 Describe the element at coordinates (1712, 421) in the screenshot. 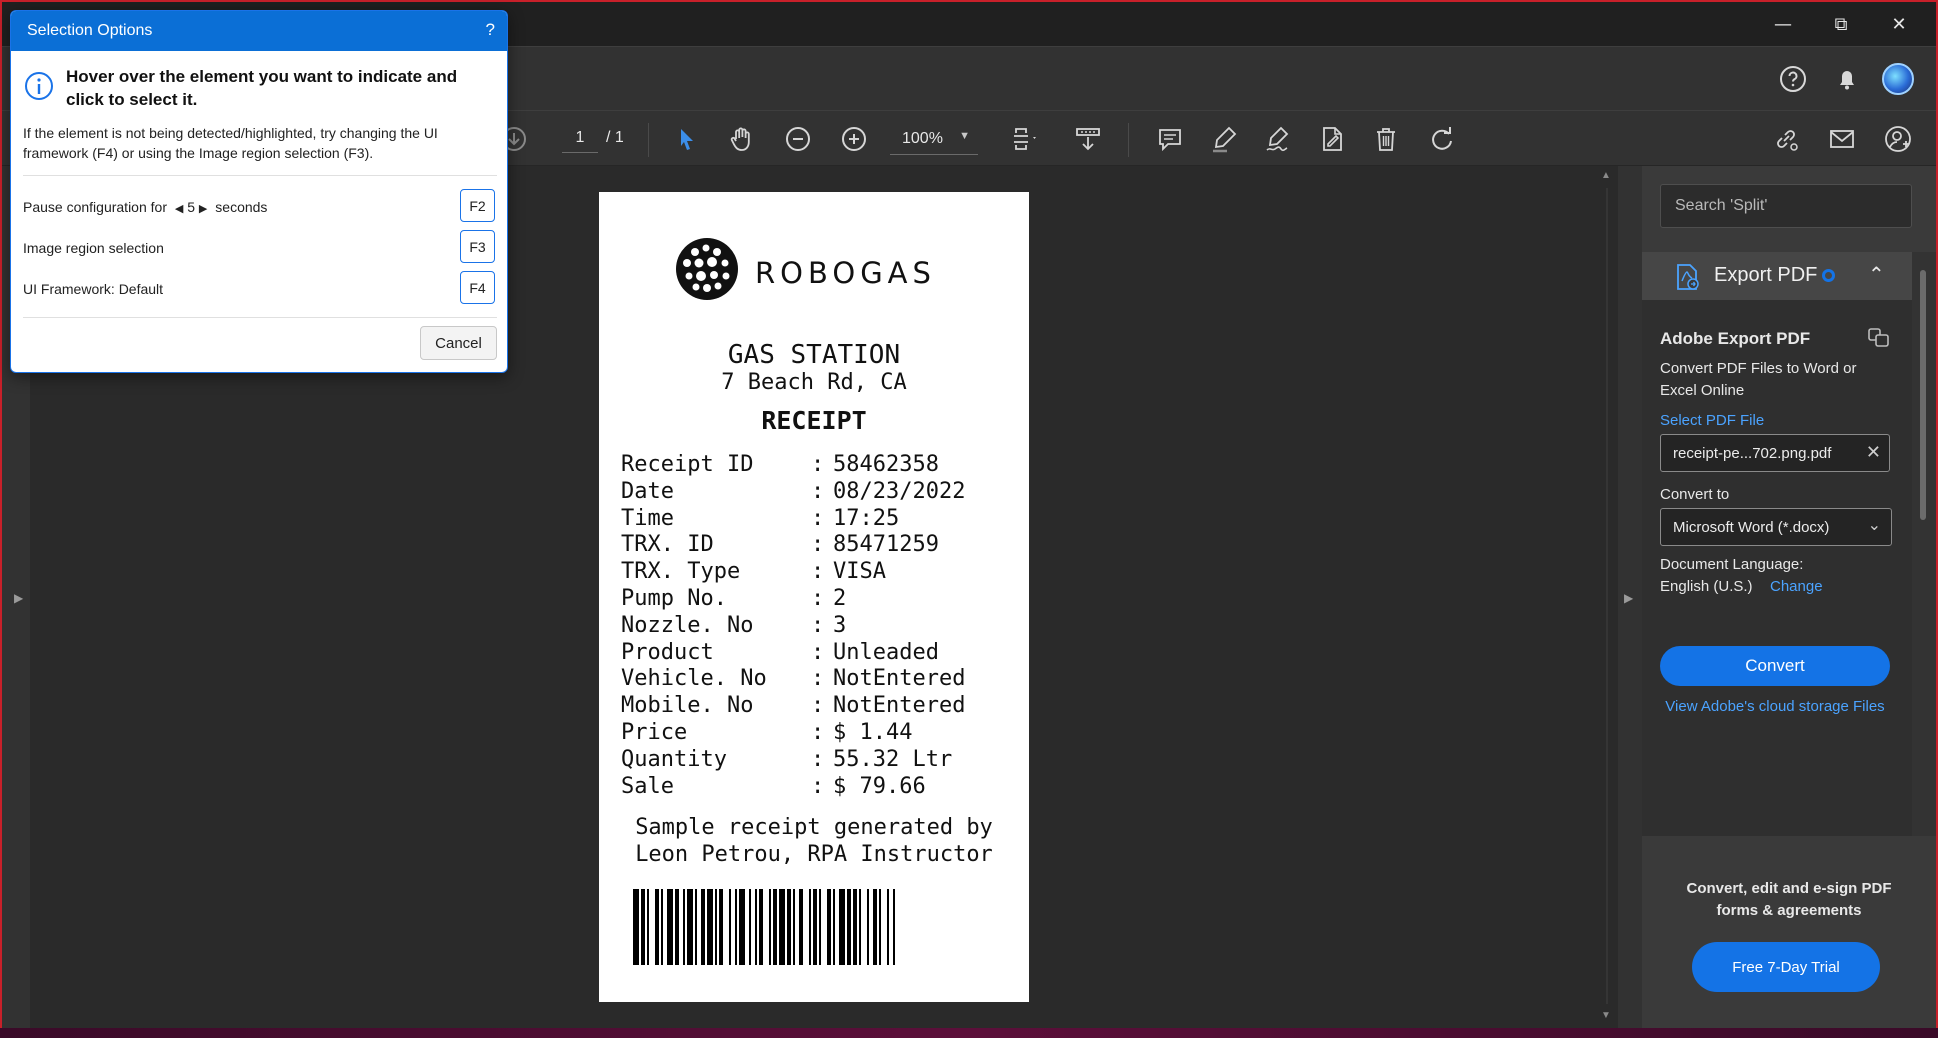

I see `select-pdf-file-link: Select PDF File` at that location.